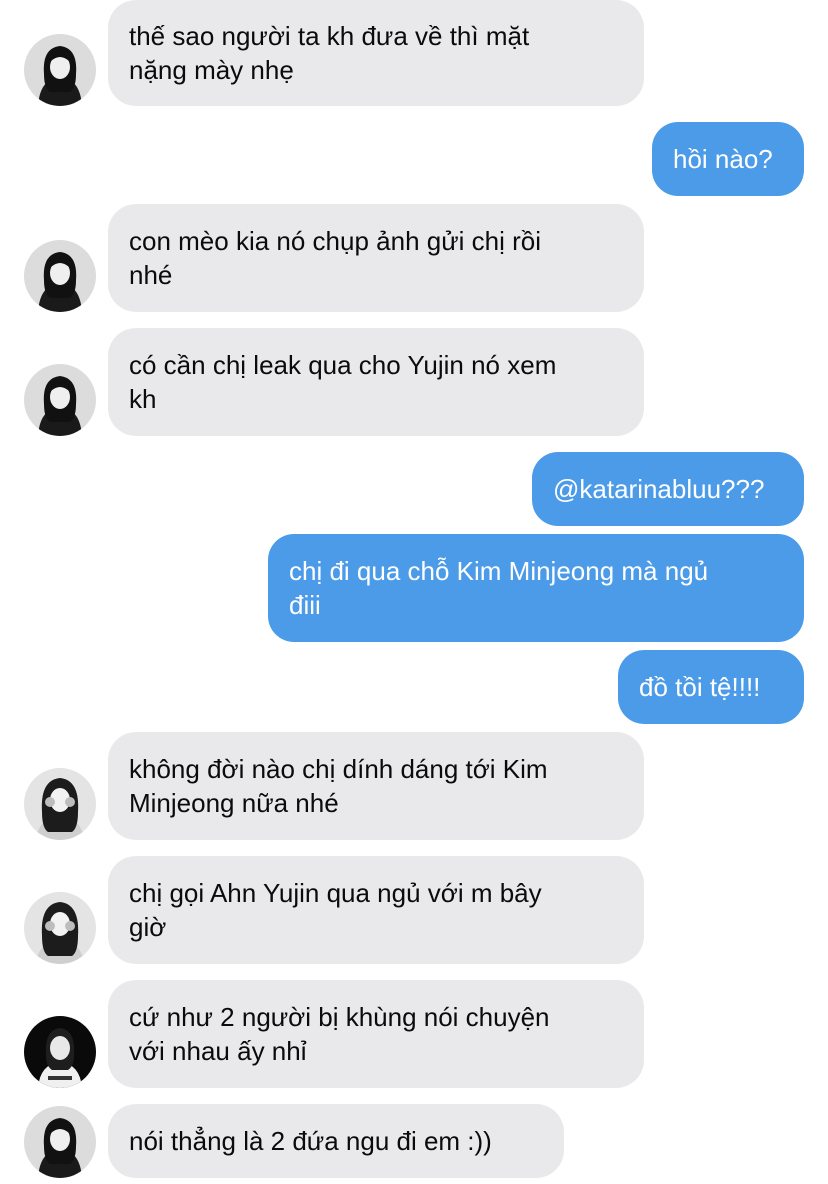 This screenshot has height=1184, width=828. Describe the element at coordinates (376, 910) in the screenshot. I see `message-bubble-incoming: chị gọi Ahn Yujin qua ngủ với m bây giờ` at that location.